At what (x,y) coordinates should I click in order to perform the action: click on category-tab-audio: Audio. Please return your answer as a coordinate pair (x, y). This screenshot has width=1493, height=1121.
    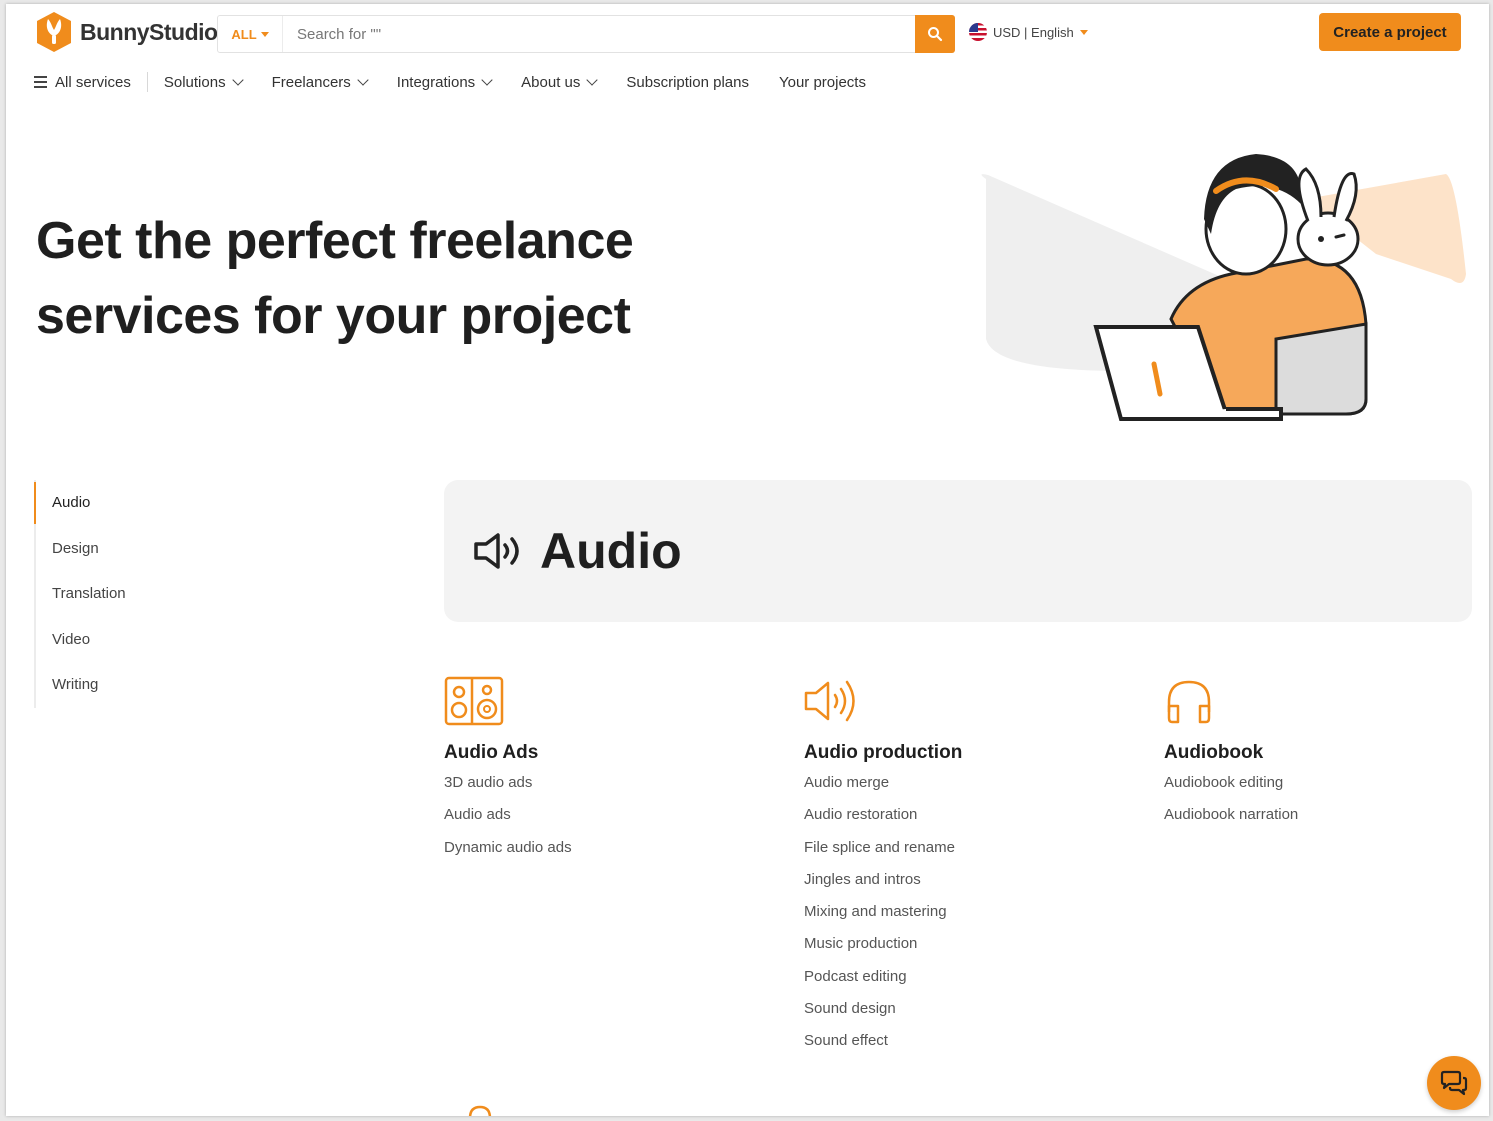
    Looking at the image, I should click on (80, 503).